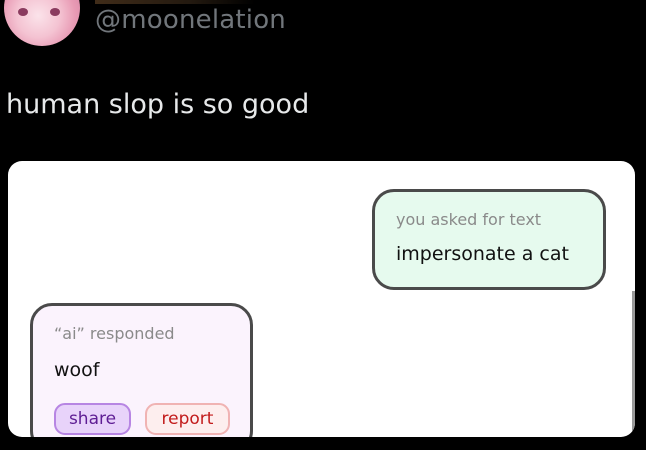 The width and height of the screenshot is (646, 450). Describe the element at coordinates (469, 219) in the screenshot. I see `user-bubble-caption: you asked for text` at that location.